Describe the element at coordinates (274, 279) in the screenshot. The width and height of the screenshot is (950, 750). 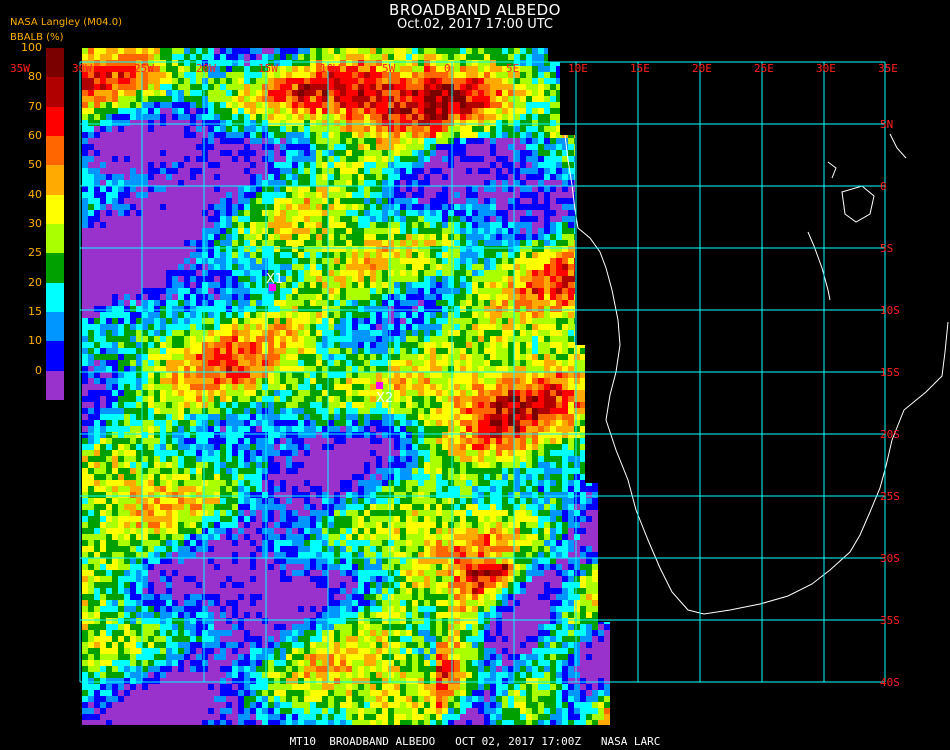
I see `site-marker-label: X1` at that location.